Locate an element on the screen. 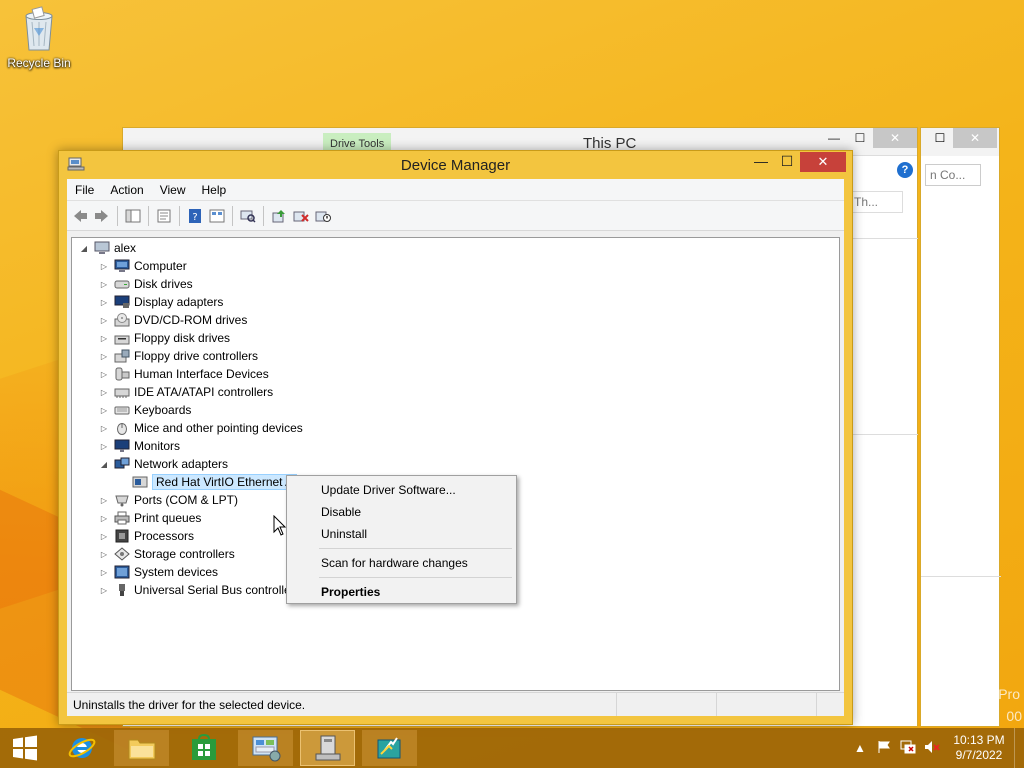  taskbar-control-panel is located at coordinates (265, 748).